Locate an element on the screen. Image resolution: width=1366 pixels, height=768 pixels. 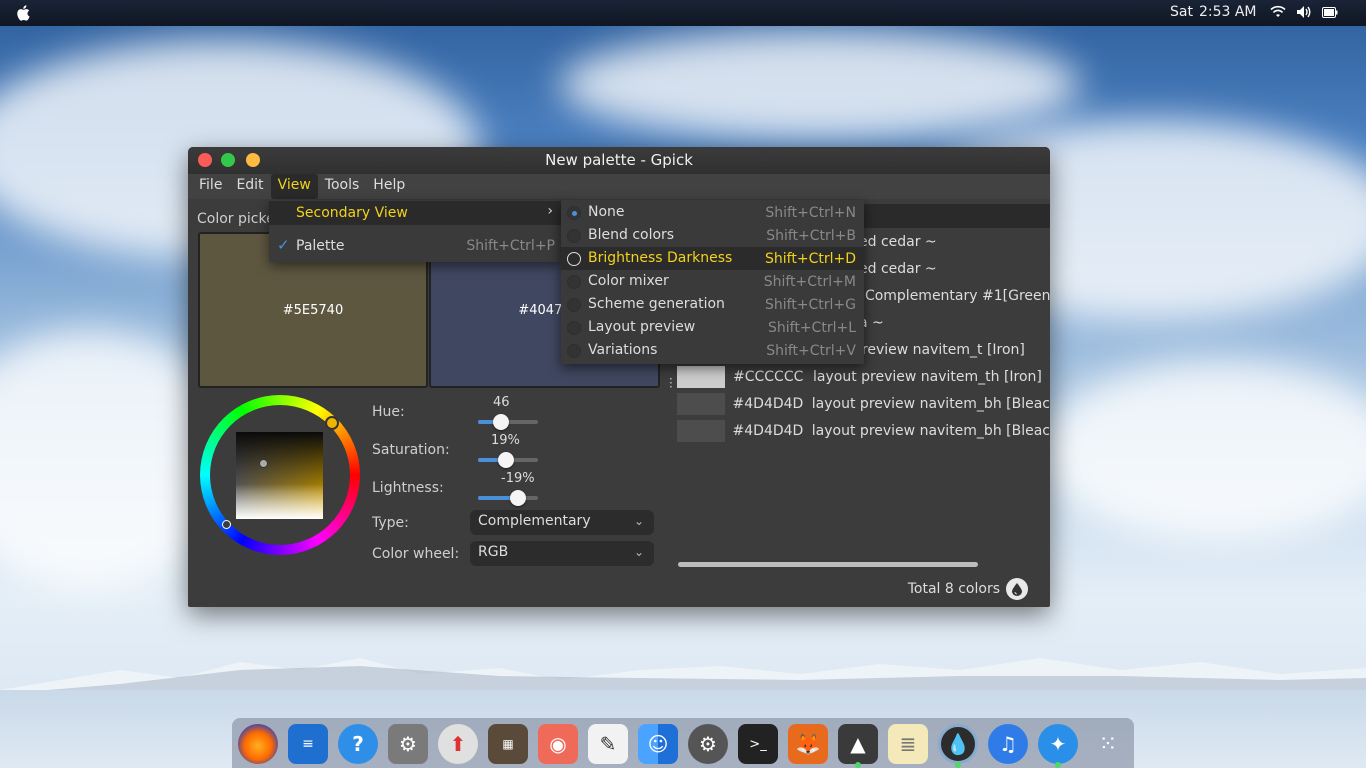
color-wheel-select: RGB ⌄ is located at coordinates (562, 553).